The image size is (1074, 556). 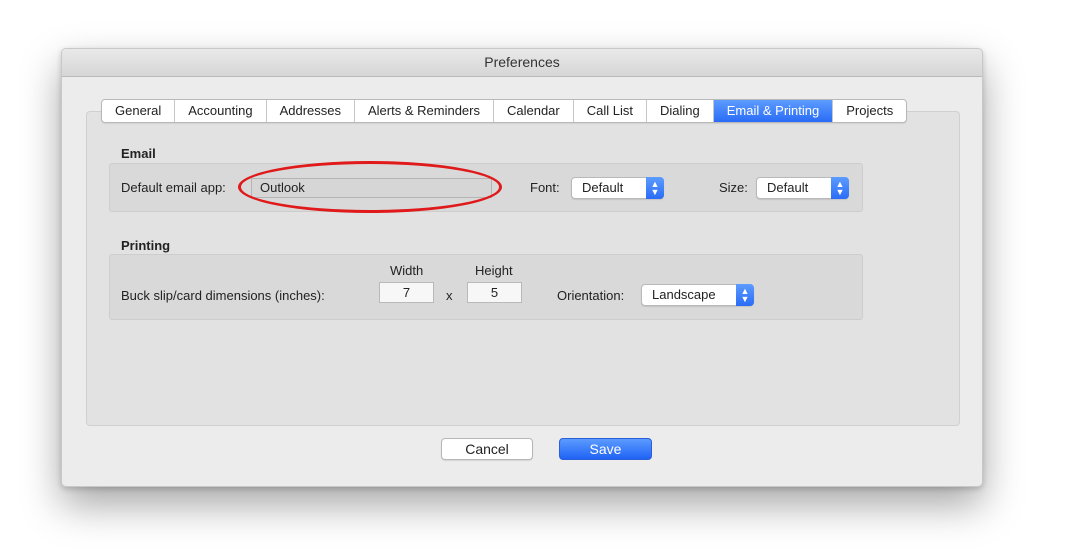 I want to click on dimensions-label: Buck slip/card dimensions (inches):, so click(x=223, y=295).